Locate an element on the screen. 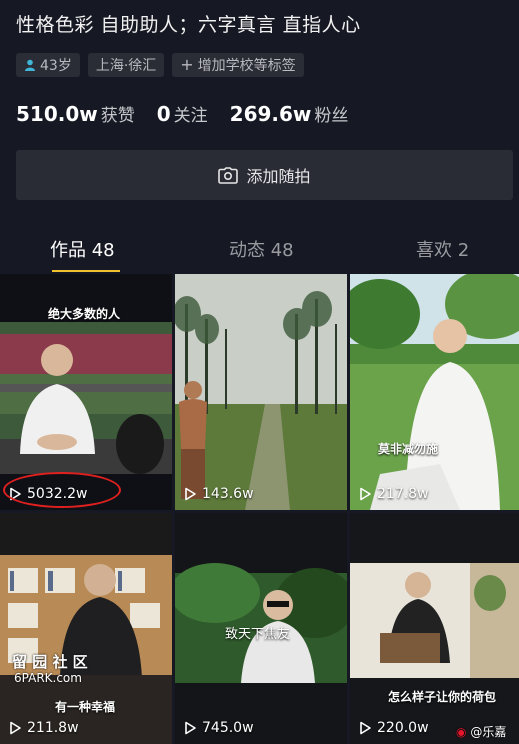 This screenshot has height=744, width=519. tab-works: 作品 48 is located at coordinates (82, 249).